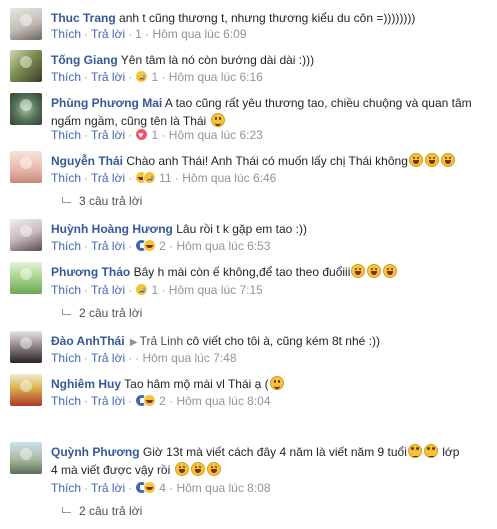 This screenshot has width=497, height=529. I want to click on comment-author: Nguyễn Thái, so click(87, 161).